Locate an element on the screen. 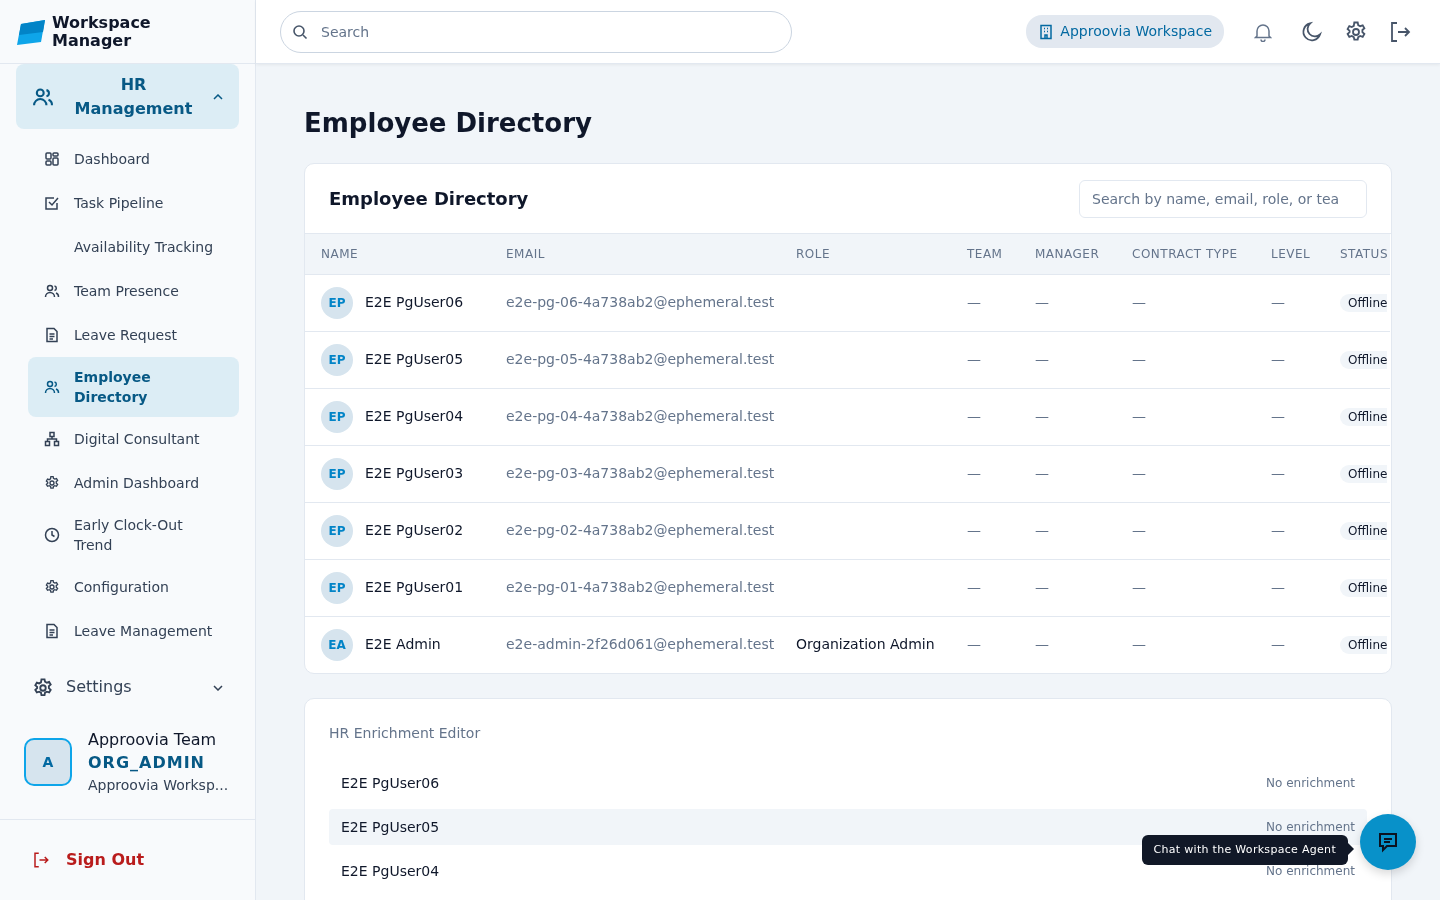 This screenshot has width=1440, height=900. column-header: TEAM is located at coordinates (985, 253).